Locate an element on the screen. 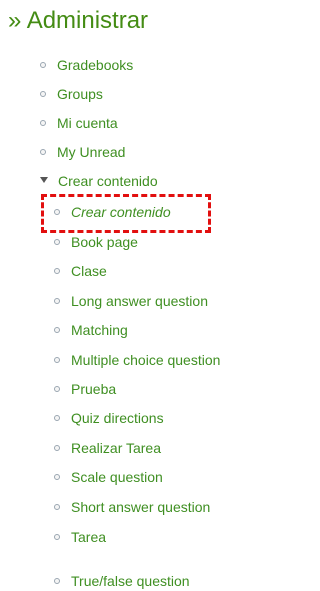 The height and width of the screenshot is (591, 320). expanded-caret-icon is located at coordinates (44, 180).